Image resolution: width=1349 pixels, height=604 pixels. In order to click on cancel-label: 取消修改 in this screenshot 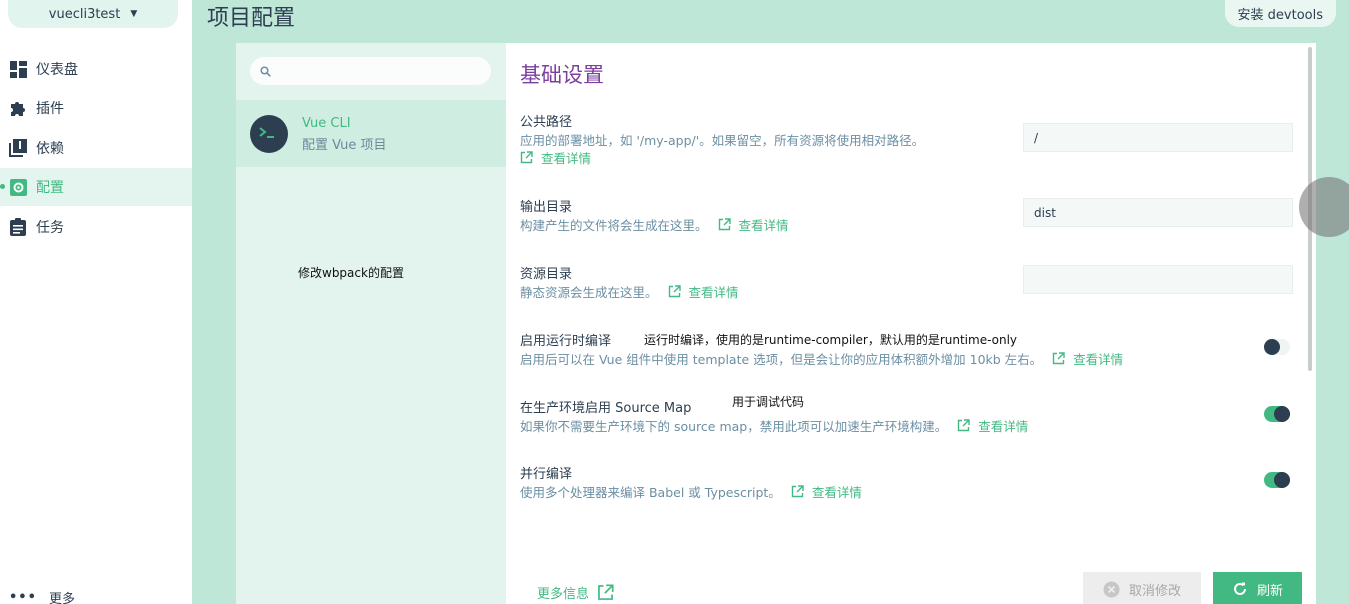, I will do `click(1154, 591)`.